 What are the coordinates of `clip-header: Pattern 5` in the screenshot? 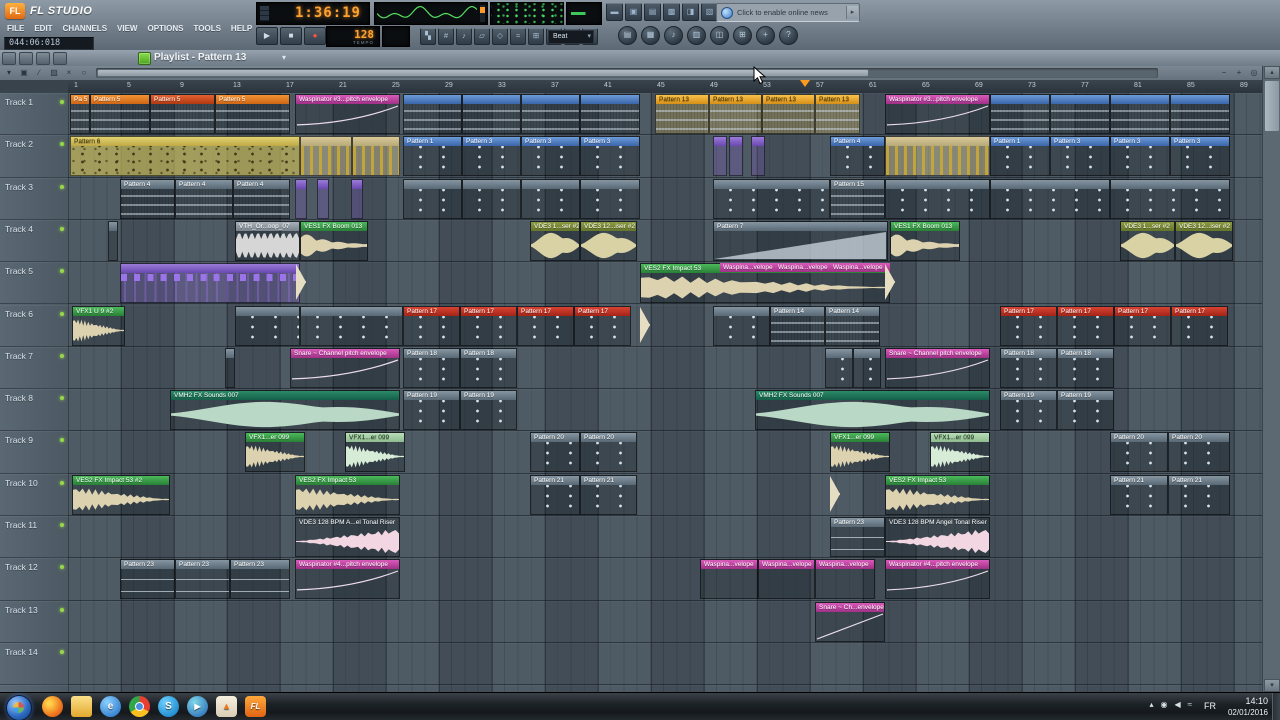 It's located at (120, 99).